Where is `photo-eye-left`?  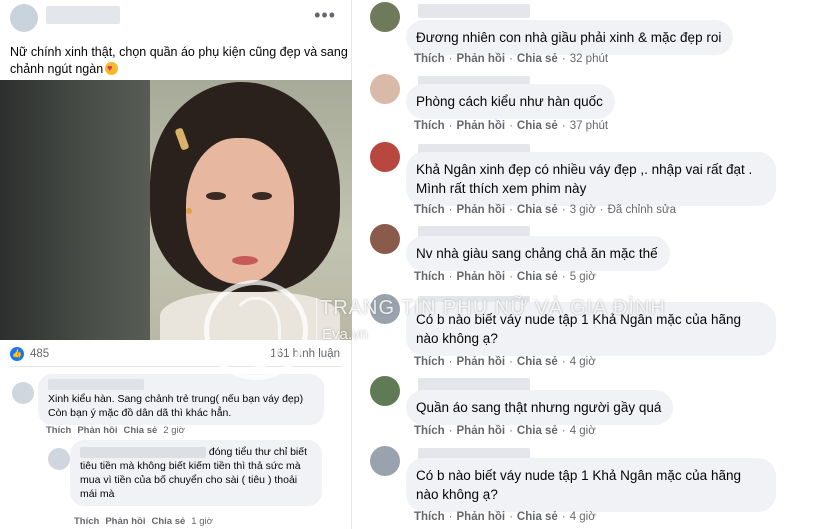
photo-eye-left is located at coordinates (216, 196).